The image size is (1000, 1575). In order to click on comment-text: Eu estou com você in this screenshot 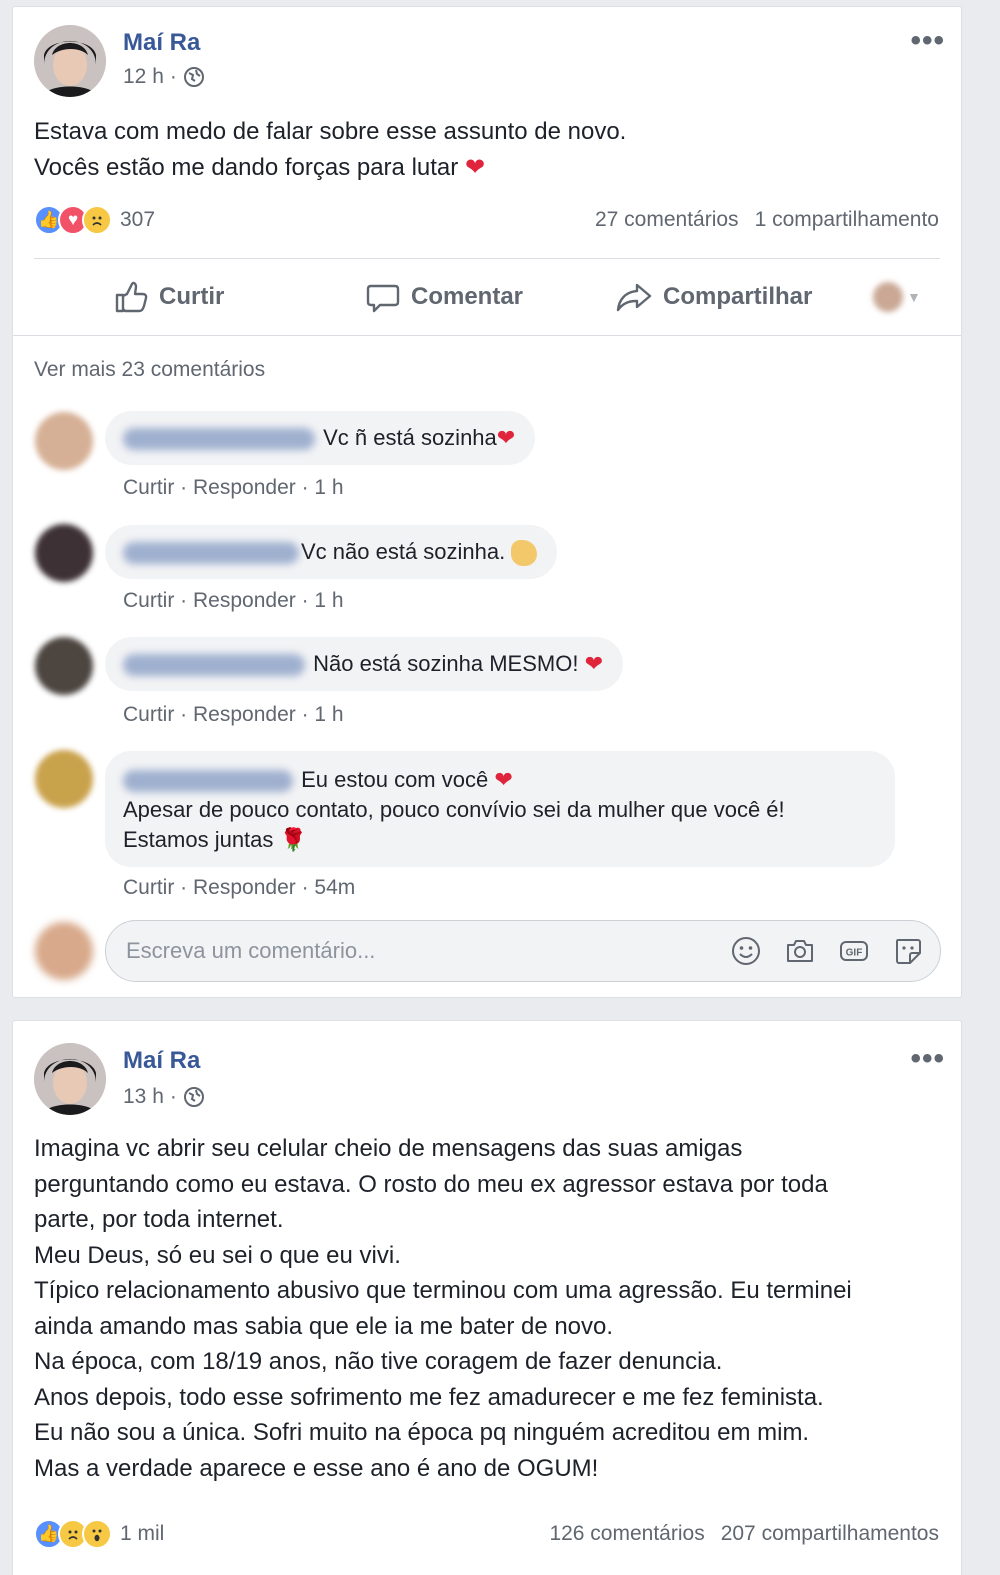, I will do `click(395, 779)`.